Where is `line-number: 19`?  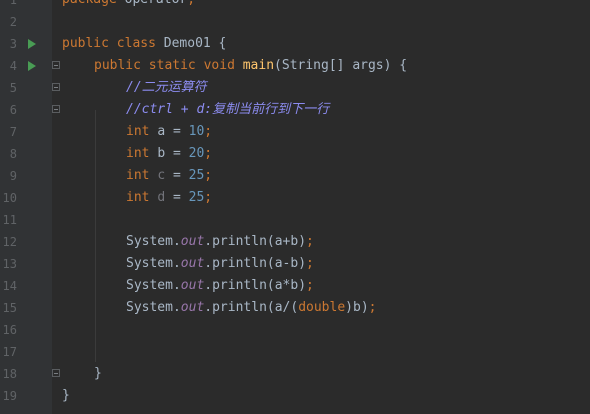
line-number: 19 is located at coordinates (9, 396).